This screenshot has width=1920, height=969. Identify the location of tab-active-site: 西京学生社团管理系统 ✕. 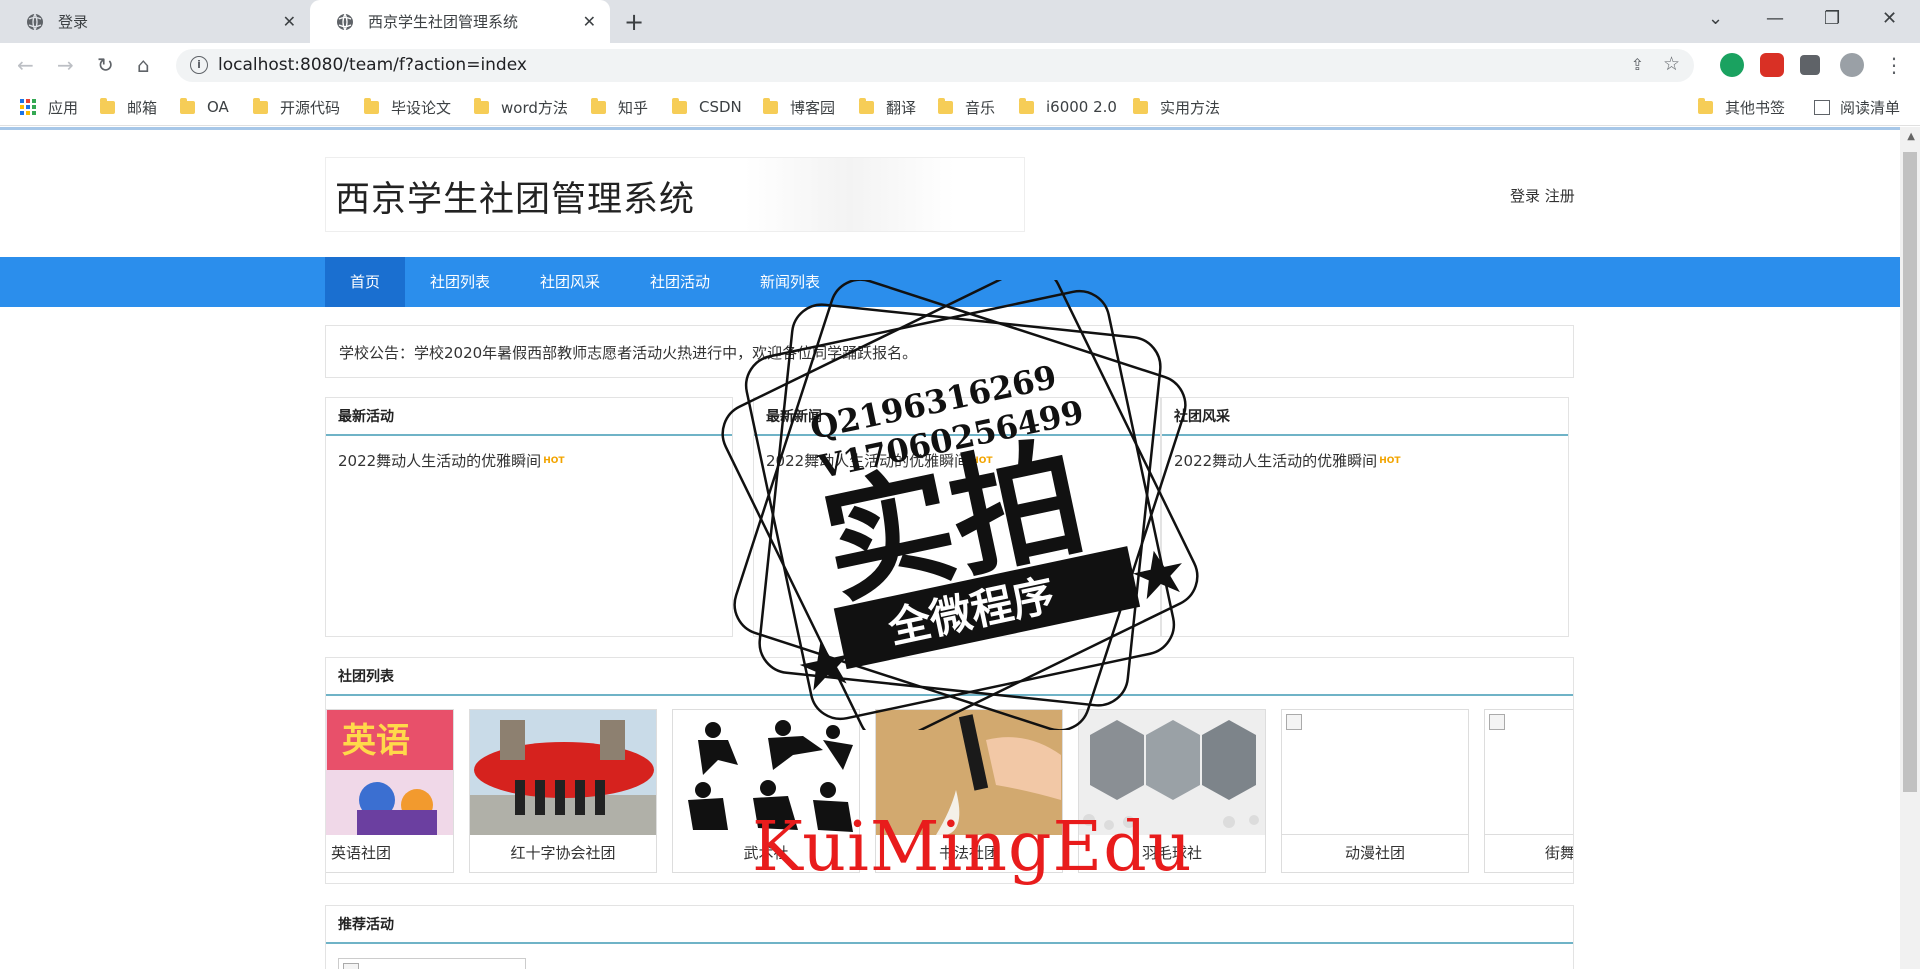
(460, 21).